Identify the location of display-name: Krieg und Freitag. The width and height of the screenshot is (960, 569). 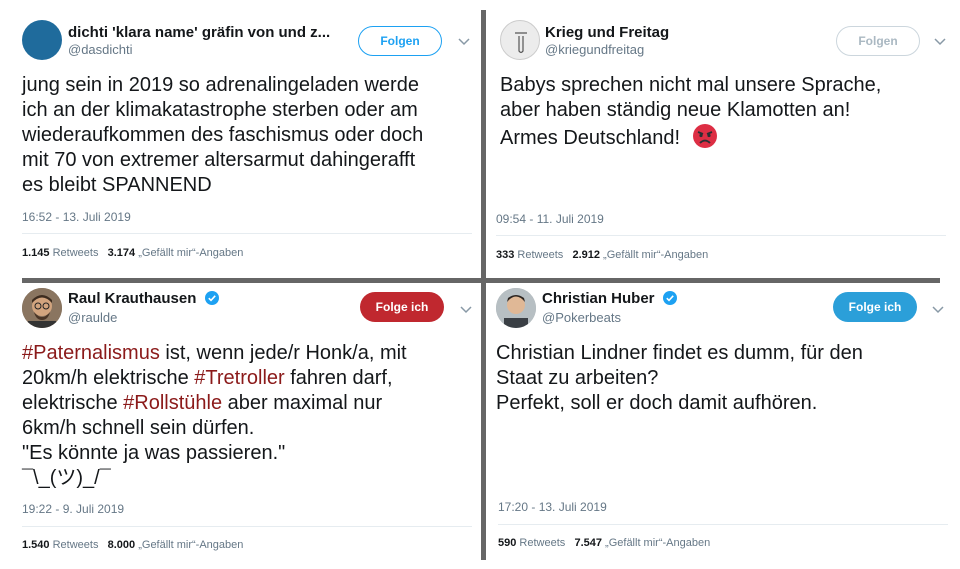
(607, 32).